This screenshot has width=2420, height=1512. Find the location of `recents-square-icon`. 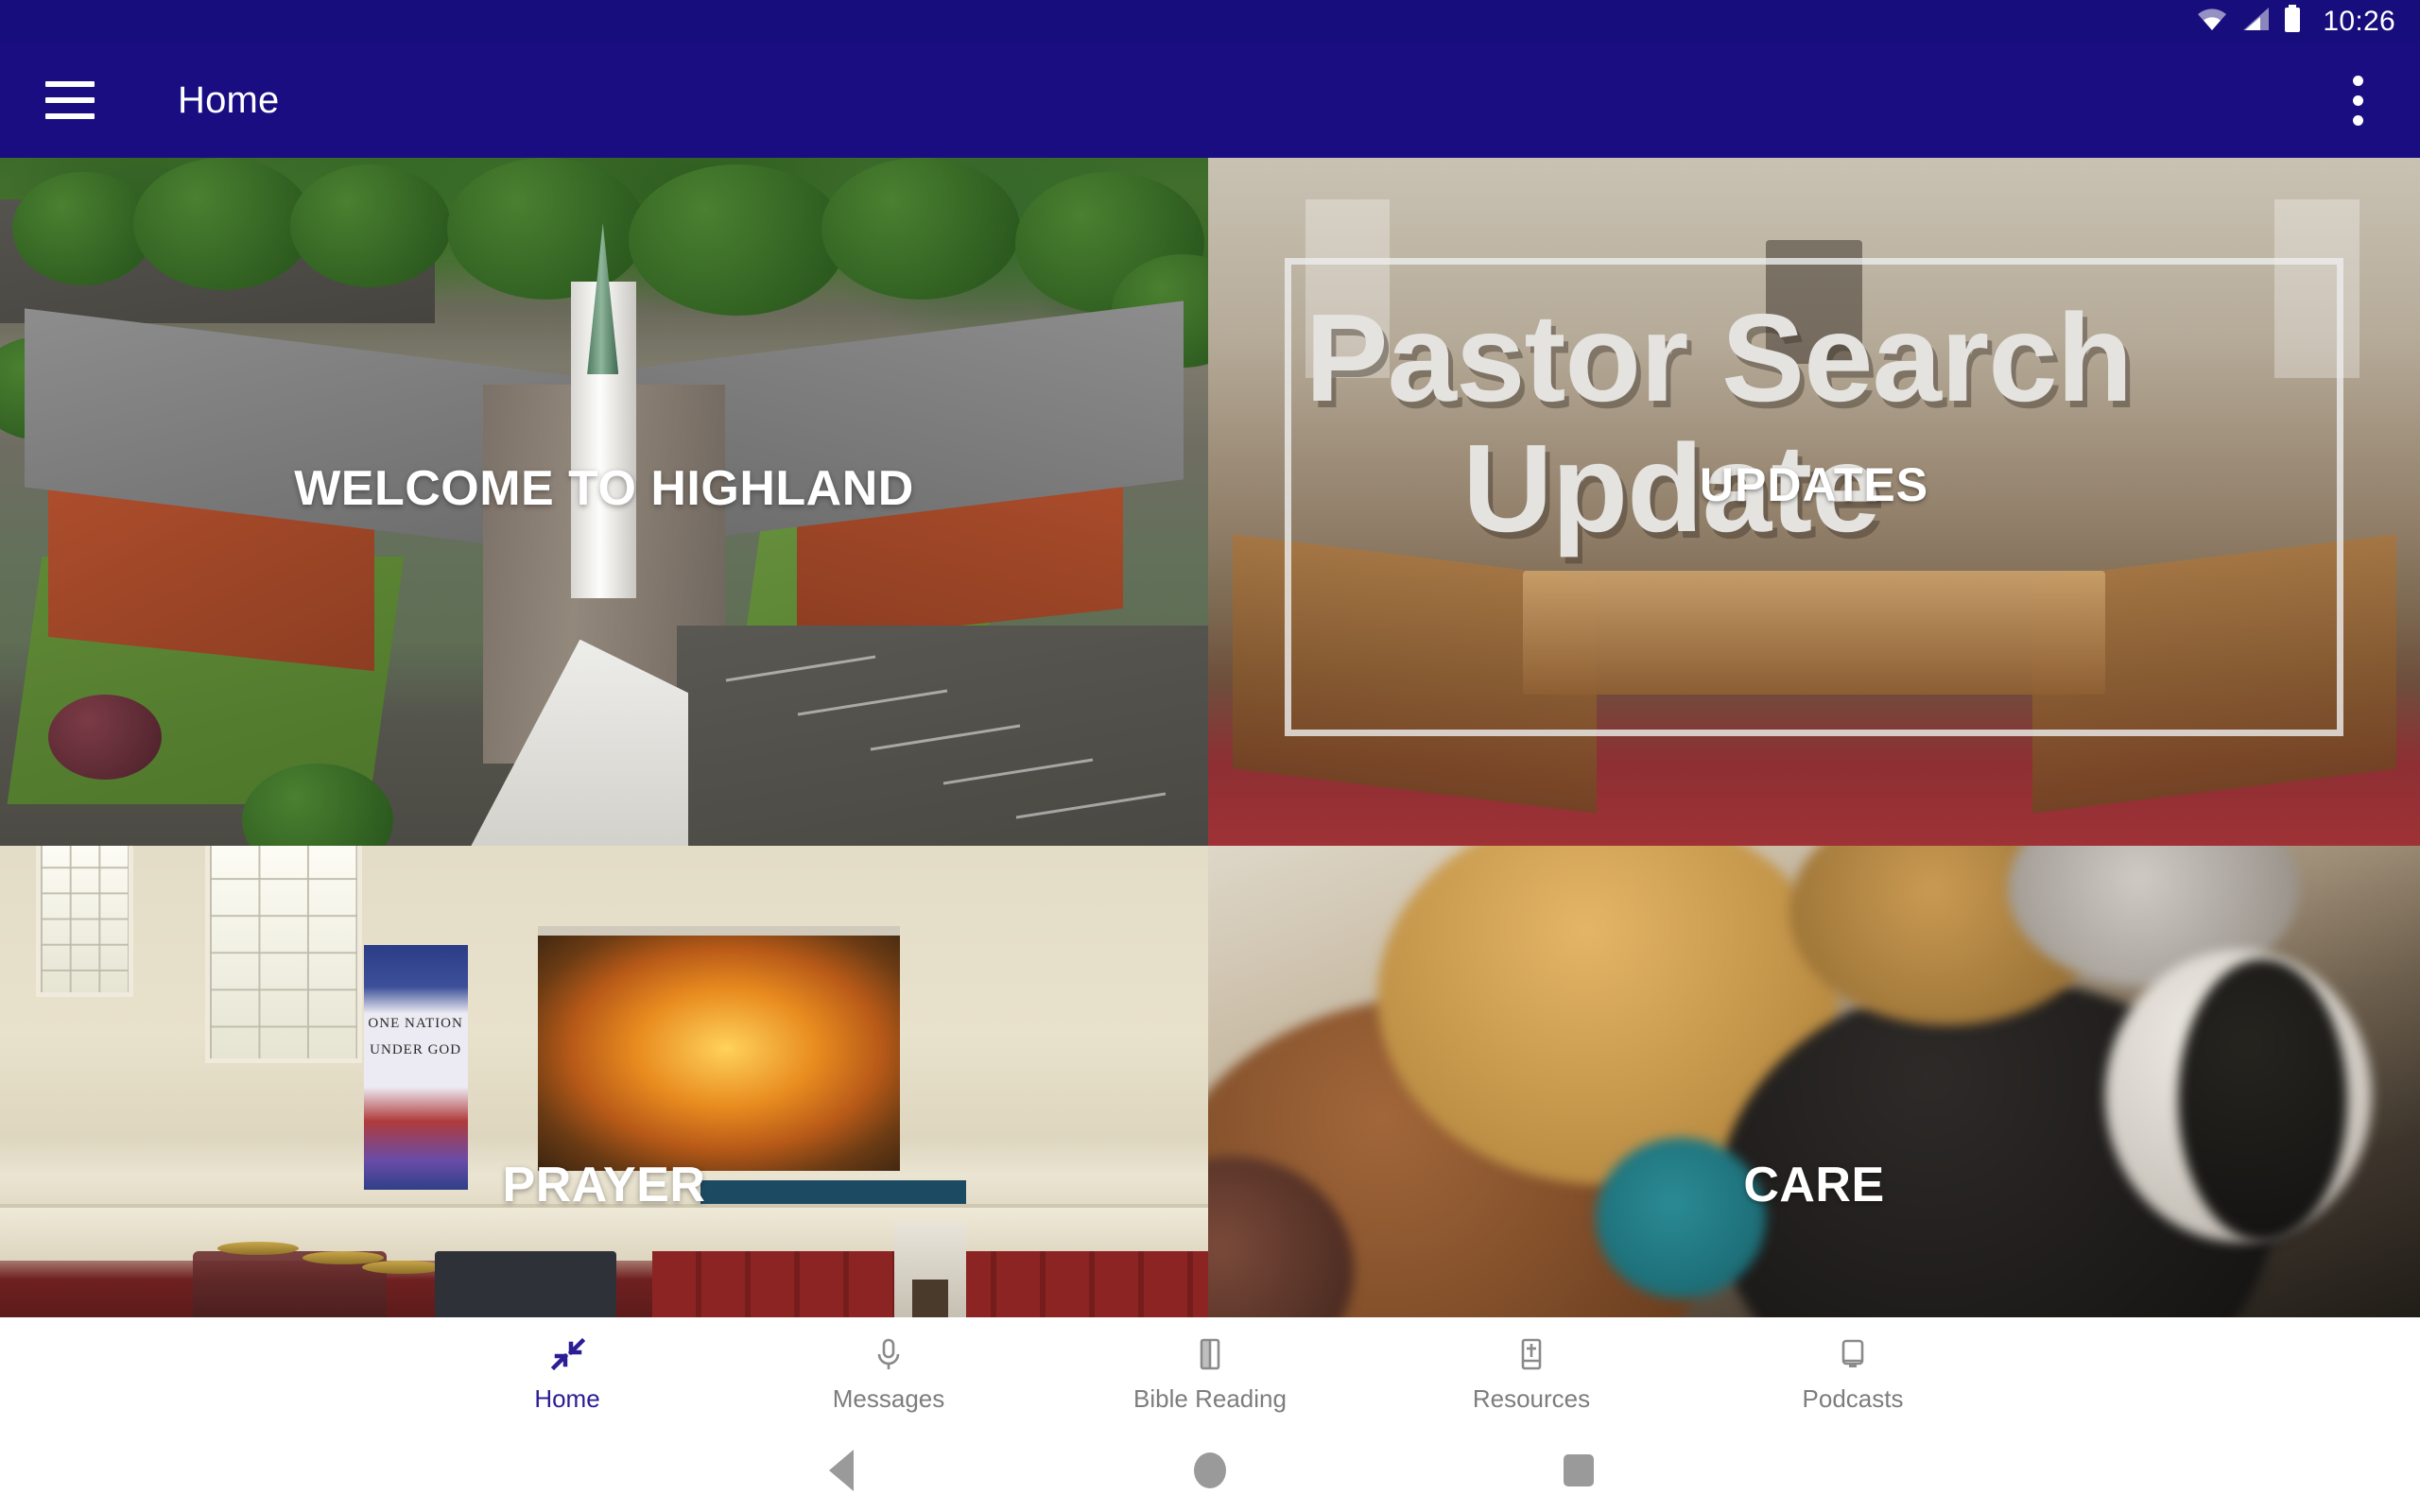

recents-square-icon is located at coordinates (1579, 1470).